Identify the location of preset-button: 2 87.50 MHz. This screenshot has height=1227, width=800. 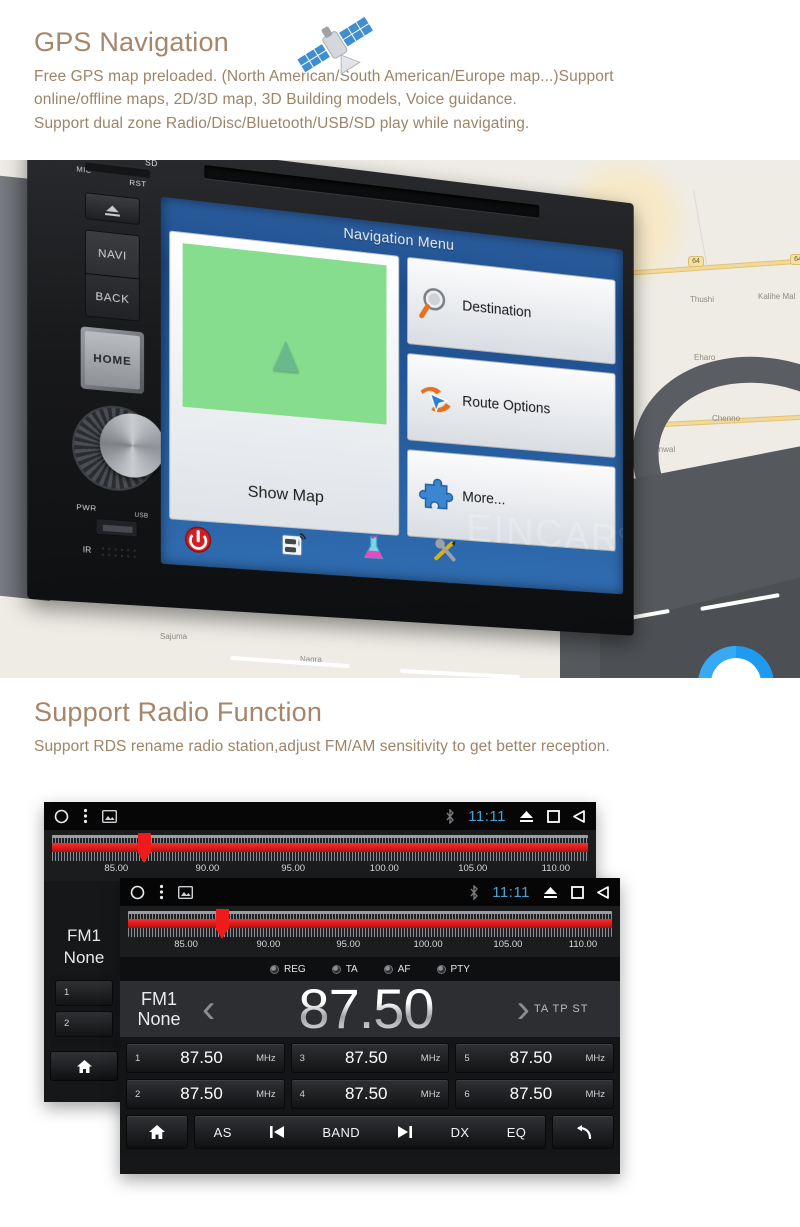
(205, 1094).